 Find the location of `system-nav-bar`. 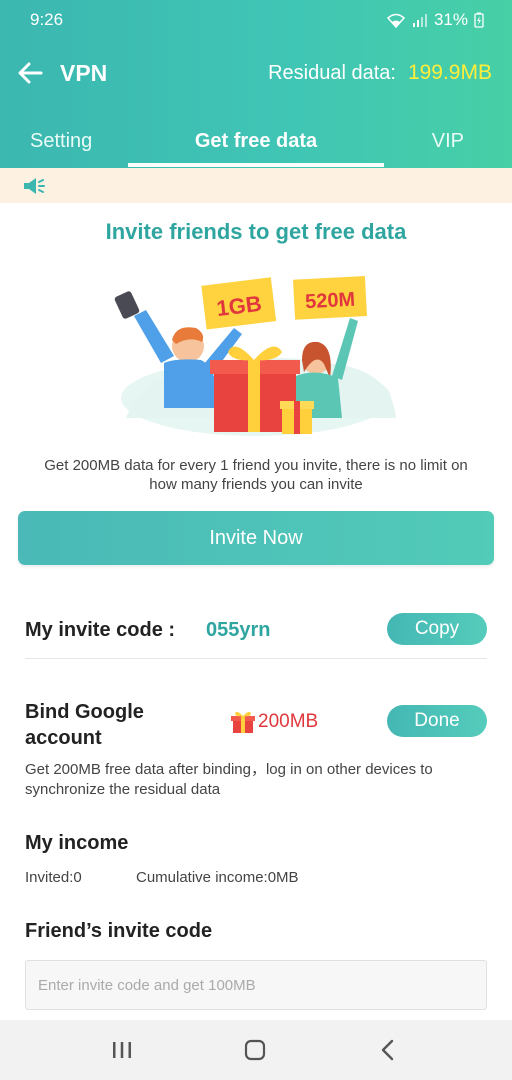

system-nav-bar is located at coordinates (256, 1050).